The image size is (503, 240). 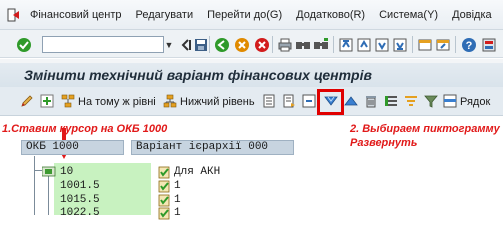 I want to click on print-icon, so click(x=285, y=45).